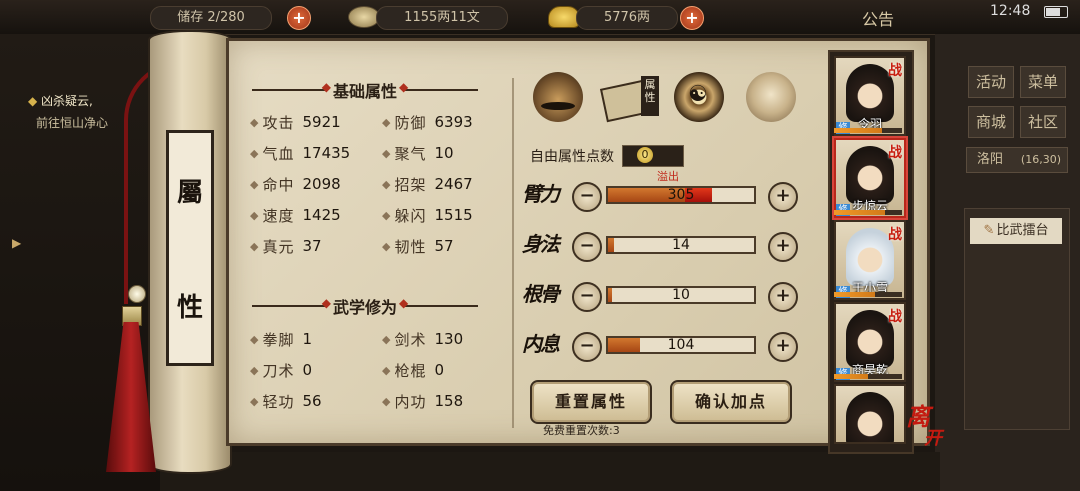 This screenshot has height=491, width=1080. Describe the element at coordinates (312, 246) in the screenshot. I see `stat-value: 37` at that location.